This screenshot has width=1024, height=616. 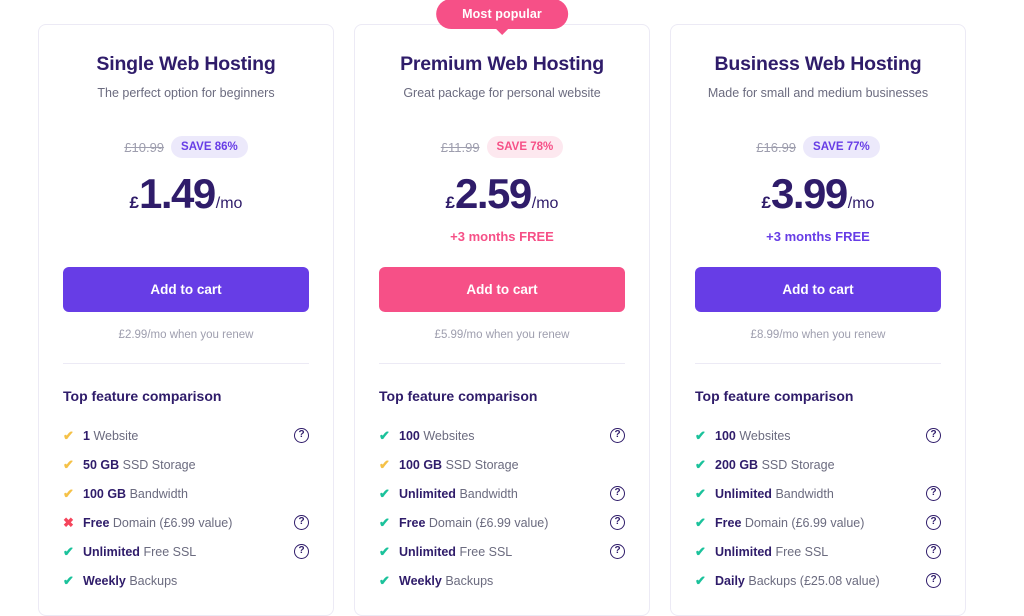 I want to click on feature-value: Weekly, so click(x=104, y=580).